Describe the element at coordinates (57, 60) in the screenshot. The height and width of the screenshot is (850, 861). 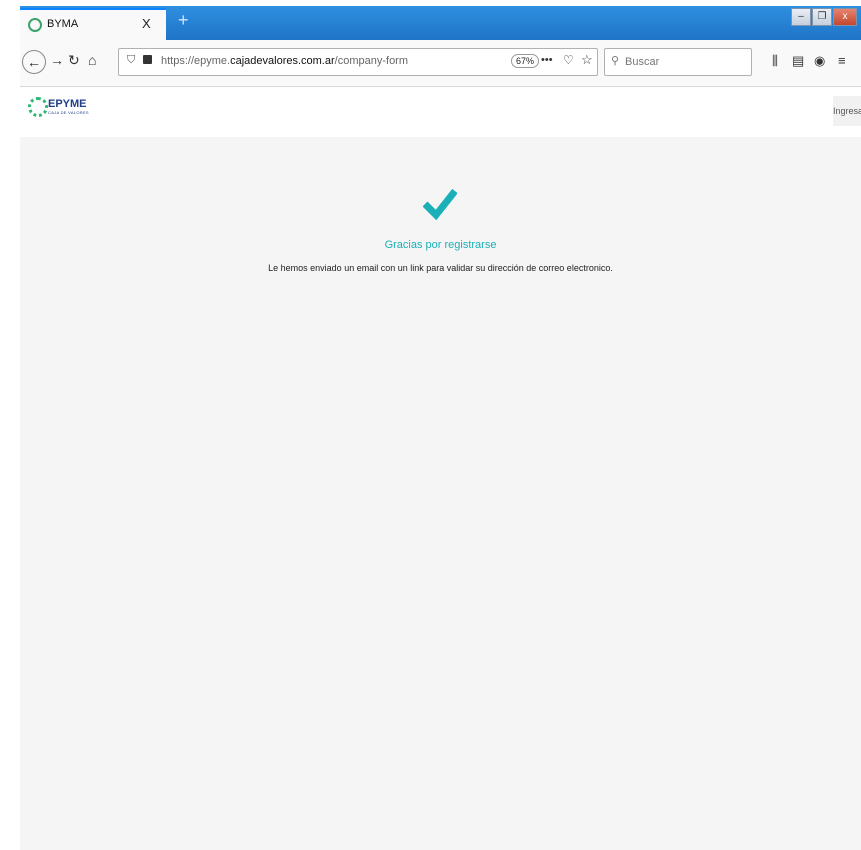
I see `forward-button: →` at that location.